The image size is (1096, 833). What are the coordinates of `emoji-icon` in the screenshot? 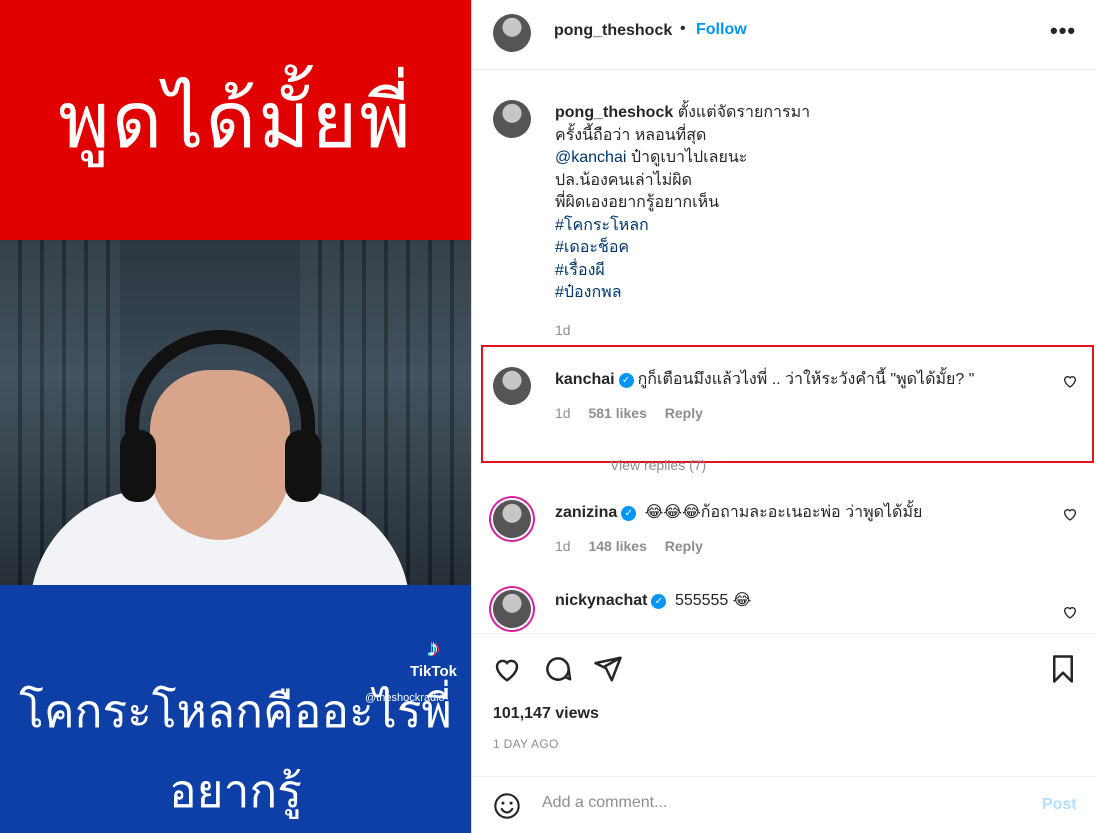 It's located at (507, 806).